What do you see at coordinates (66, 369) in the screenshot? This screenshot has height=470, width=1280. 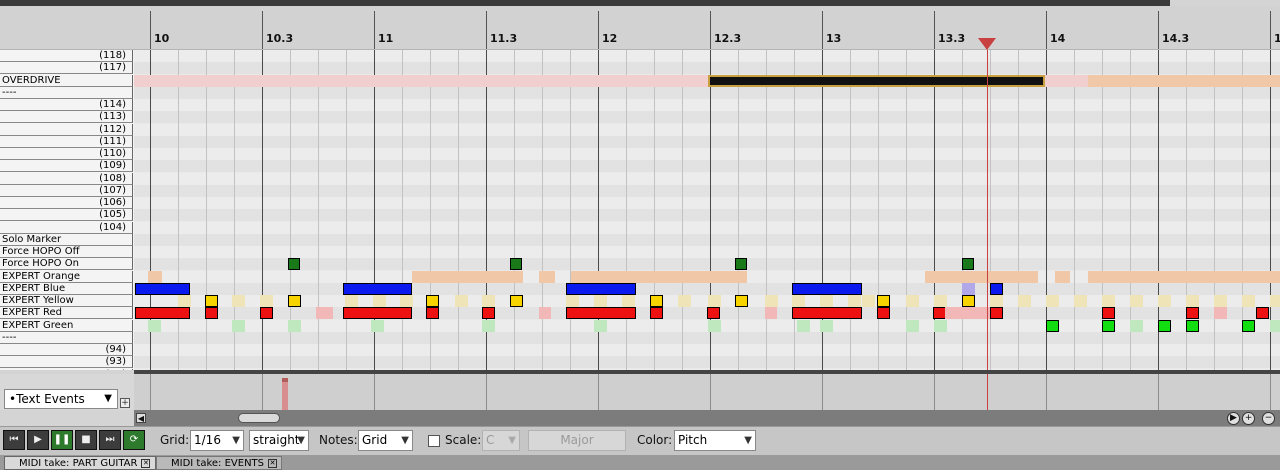 I see `note-row-label: (92)` at bounding box center [66, 369].